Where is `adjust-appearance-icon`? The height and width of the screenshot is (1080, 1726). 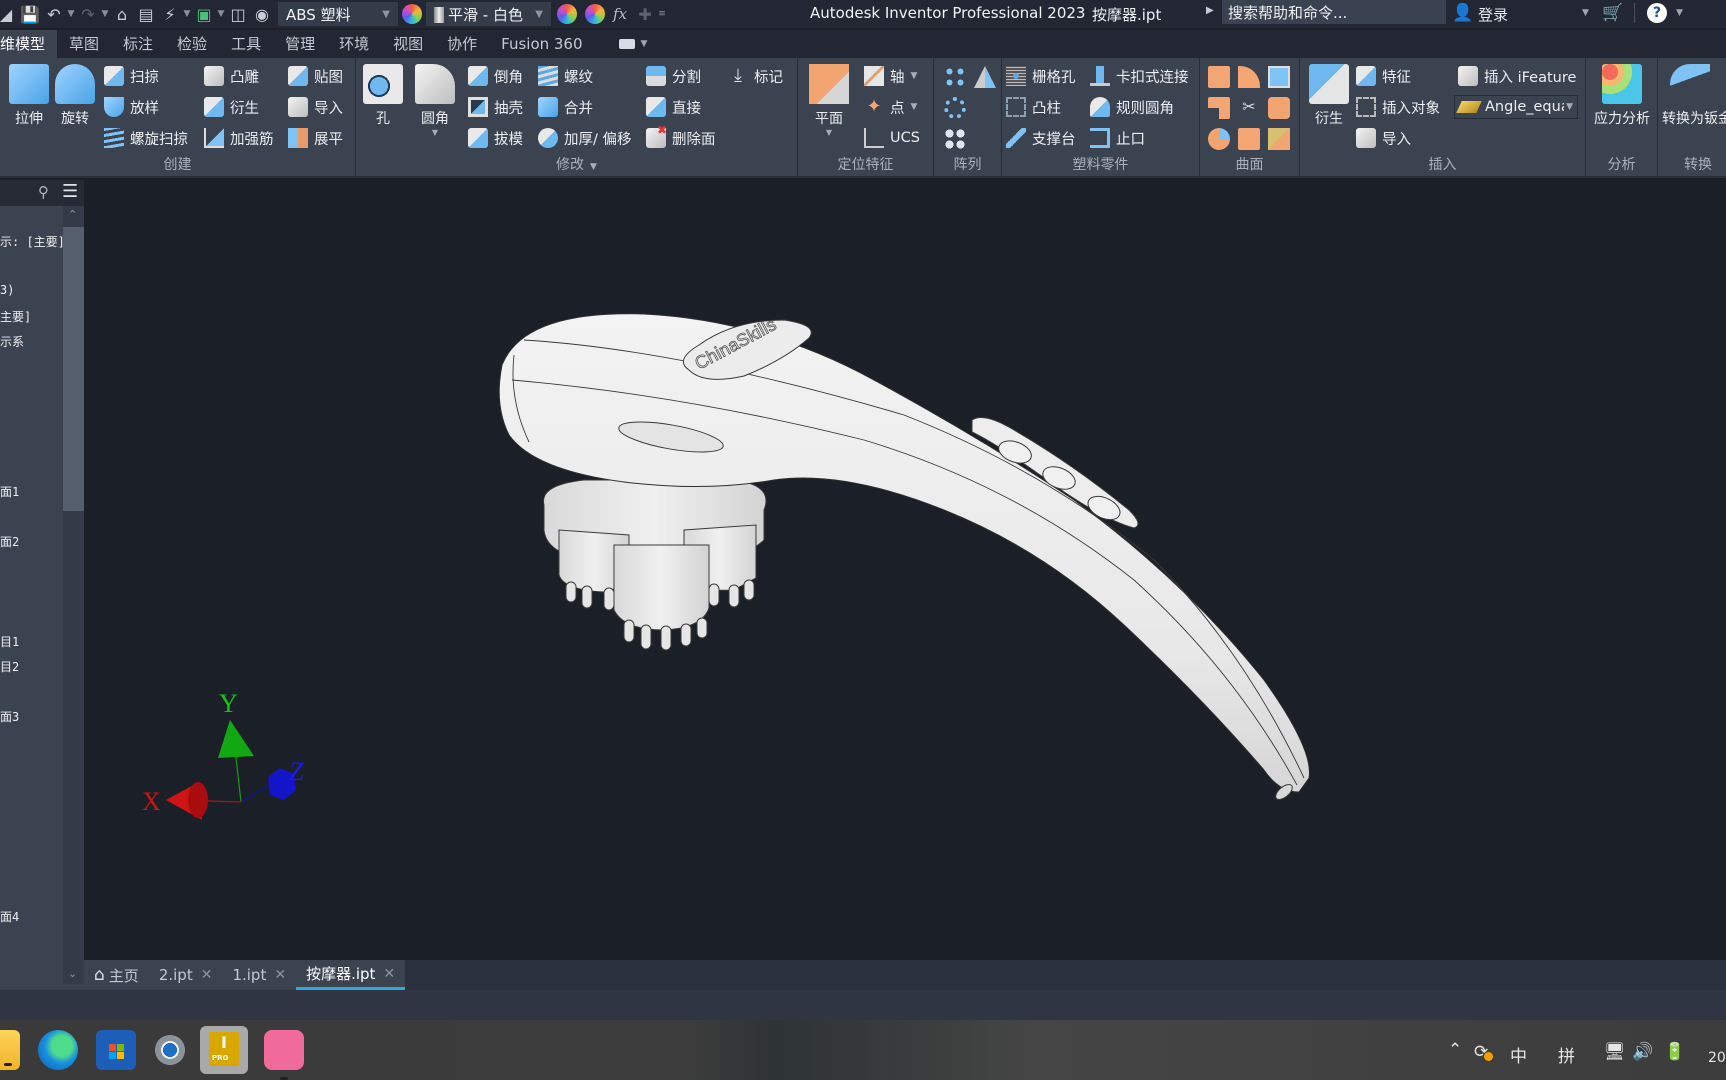 adjust-appearance-icon is located at coordinates (567, 14).